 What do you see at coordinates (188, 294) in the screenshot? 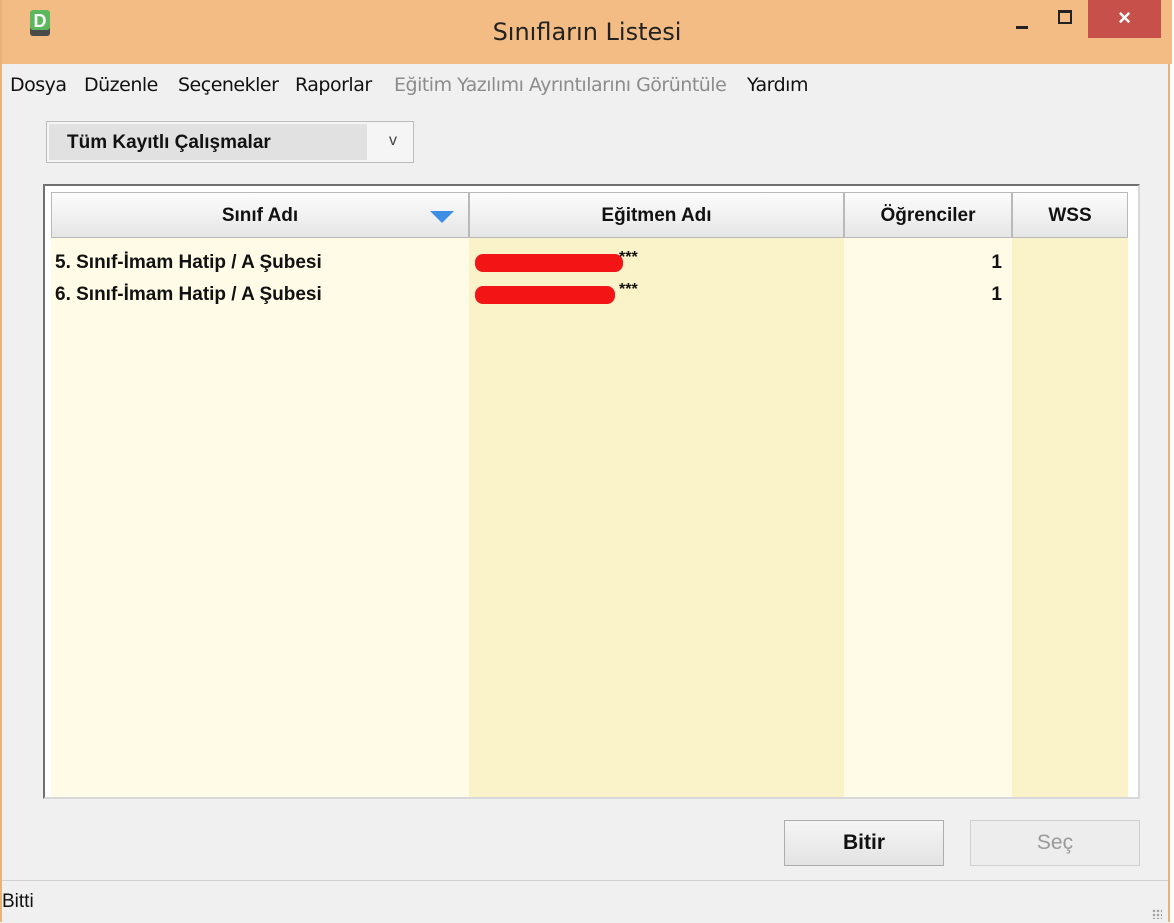
I see `cell-class-name: 6. Sınıf-İmam Hatip / A Şubesi` at bounding box center [188, 294].